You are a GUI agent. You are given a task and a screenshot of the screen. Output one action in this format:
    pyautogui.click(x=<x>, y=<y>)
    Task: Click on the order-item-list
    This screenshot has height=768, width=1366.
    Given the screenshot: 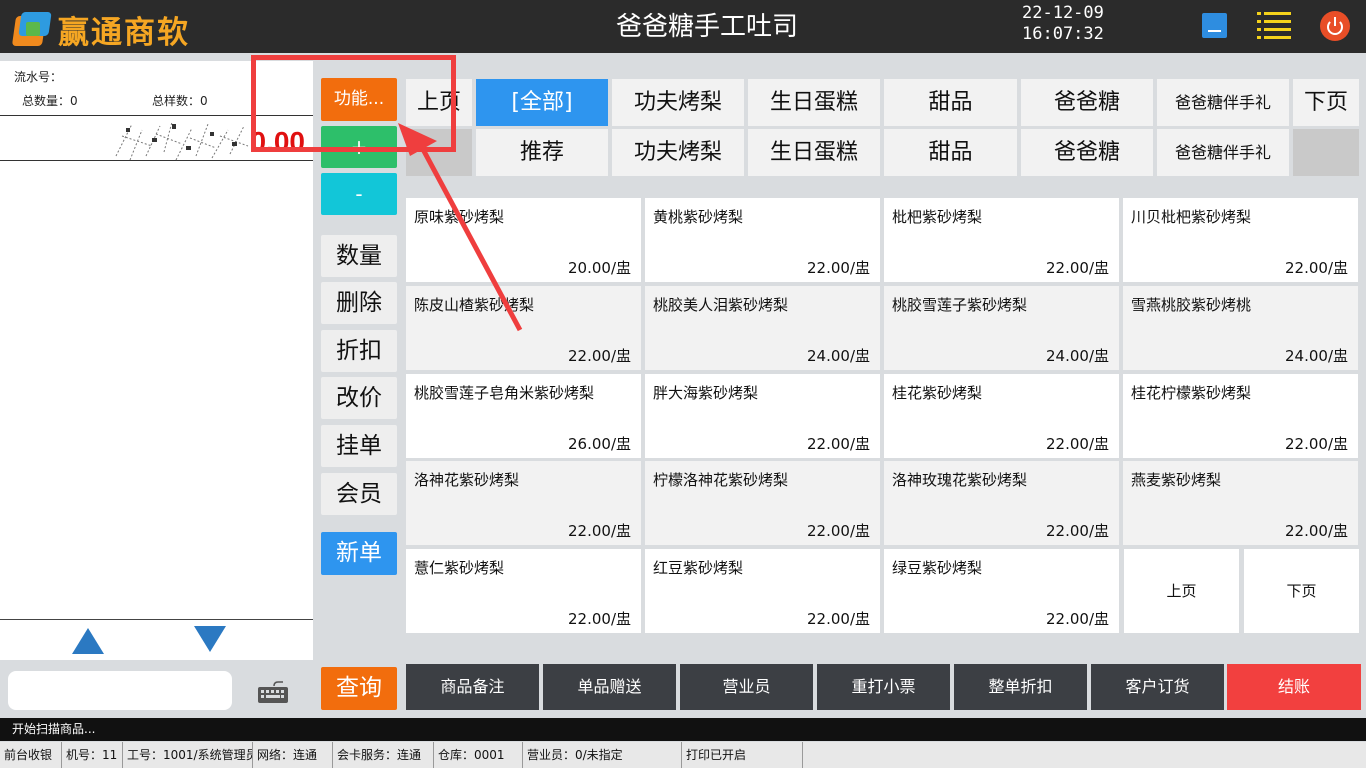 What is the action you would take?
    pyautogui.click(x=156, y=390)
    